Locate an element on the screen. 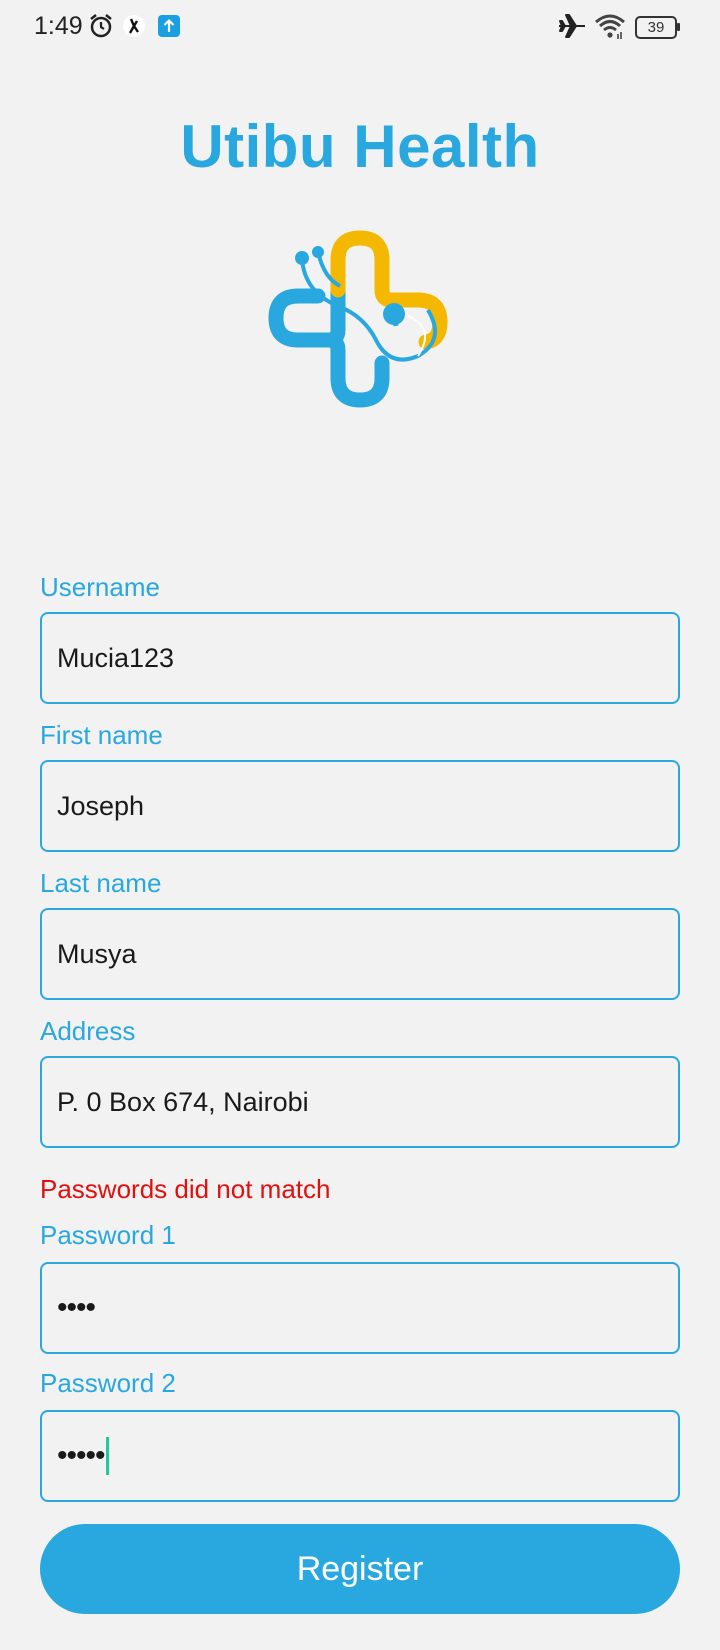 This screenshot has height=1650, width=720. password2-field: ••••• is located at coordinates (360, 1456).